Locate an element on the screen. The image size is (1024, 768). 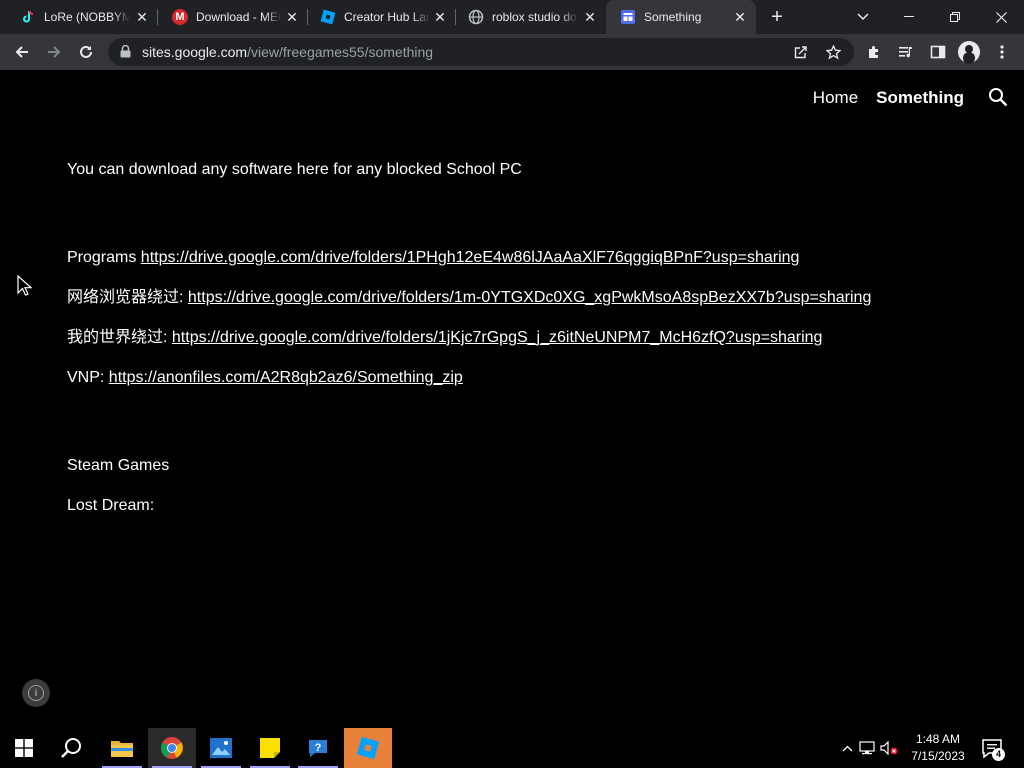
url-path: /view/freegames55/something is located at coordinates (340, 52).